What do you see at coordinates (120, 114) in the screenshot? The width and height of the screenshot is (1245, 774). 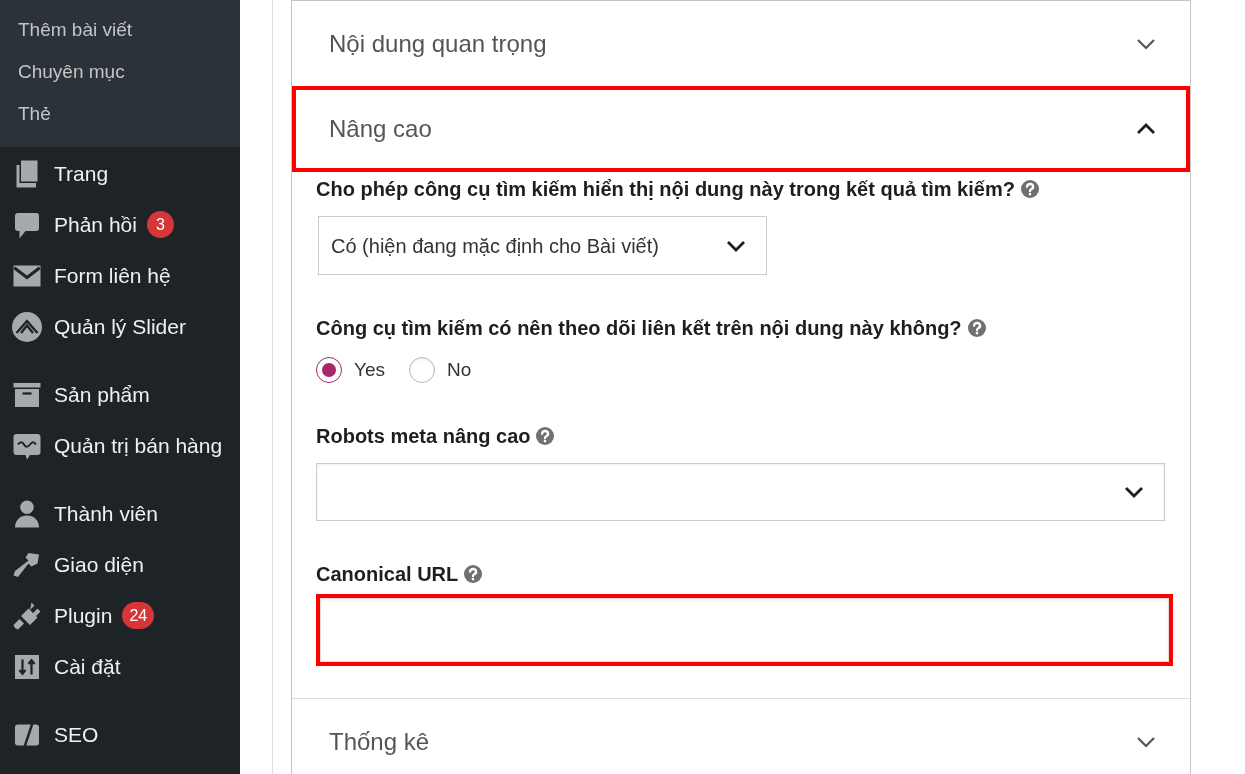 I see `submenu-item: Thẻ` at bounding box center [120, 114].